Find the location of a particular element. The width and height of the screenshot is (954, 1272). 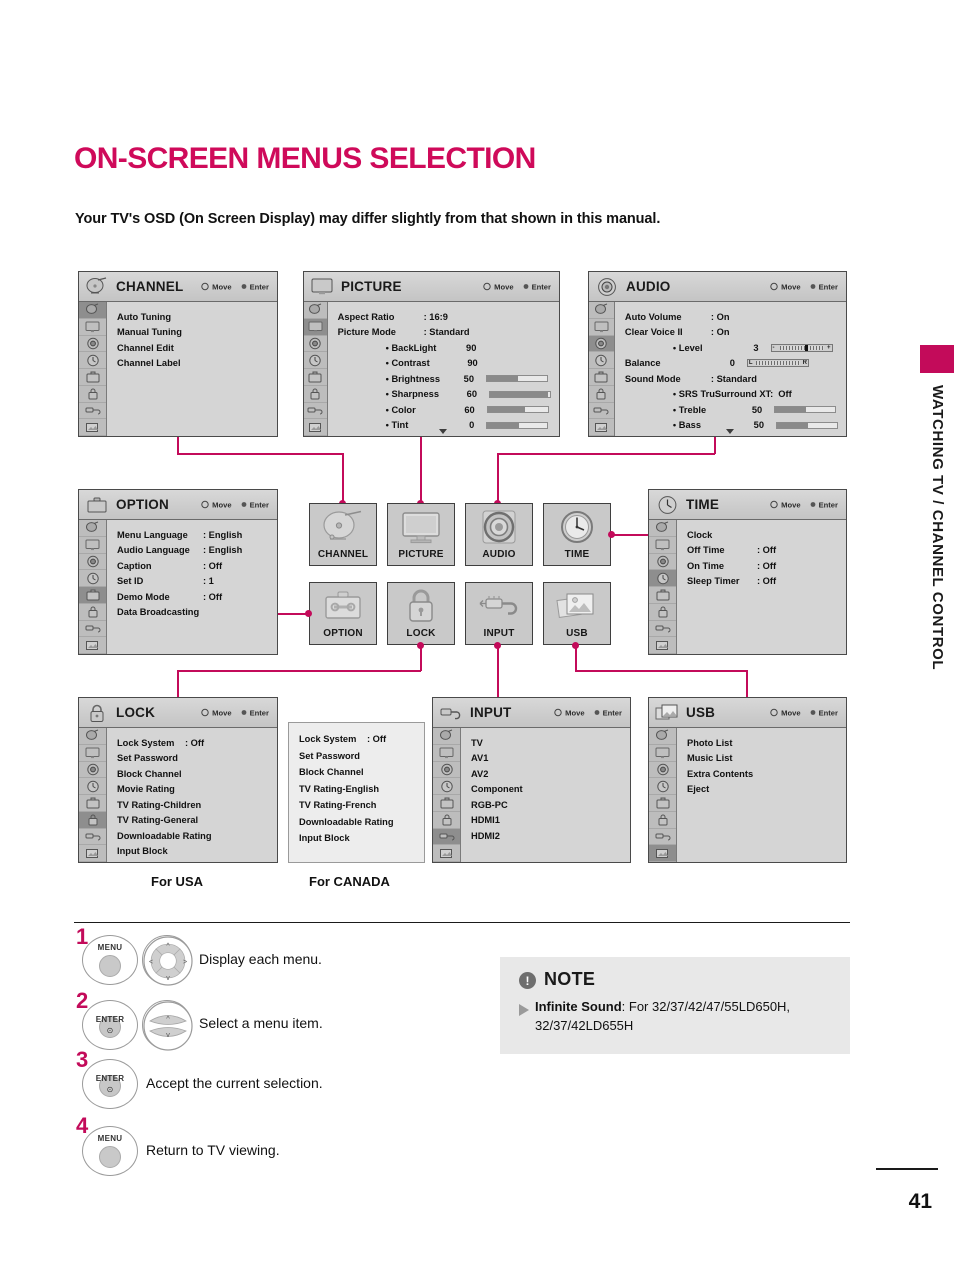

menu-row: Demo Mode: Off is located at coordinates (193, 597).